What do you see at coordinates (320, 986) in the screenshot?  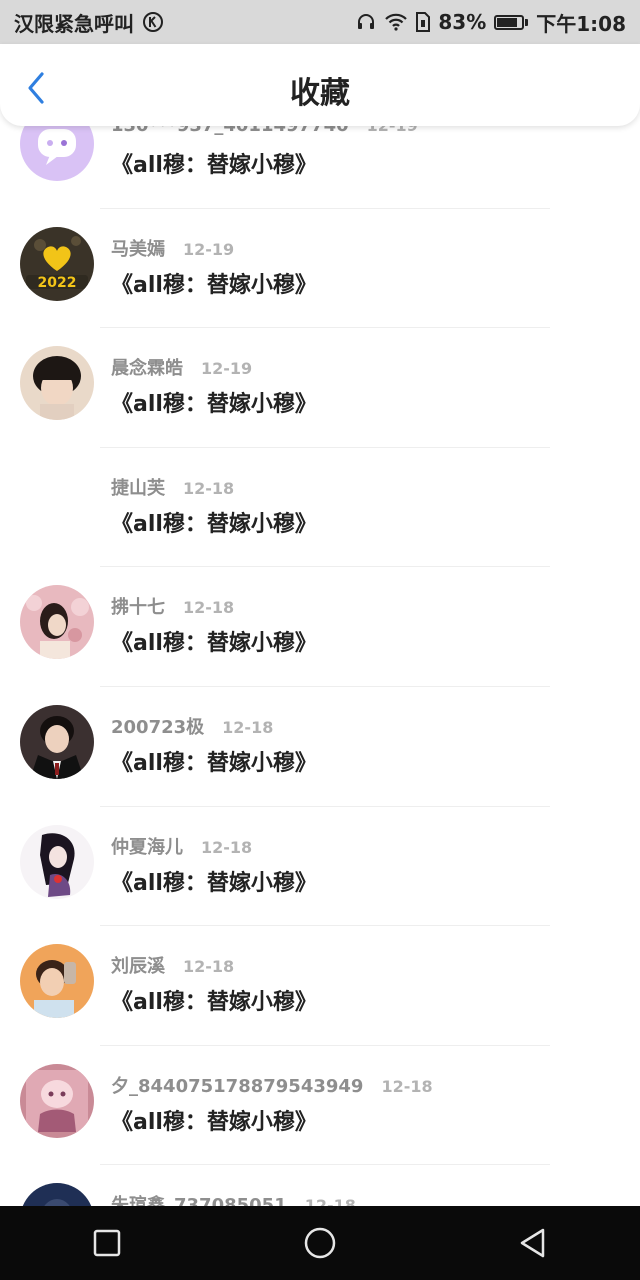 I see `list-item: 刘辰溪 12-18 《all穆：替嫁小穆》` at bounding box center [320, 986].